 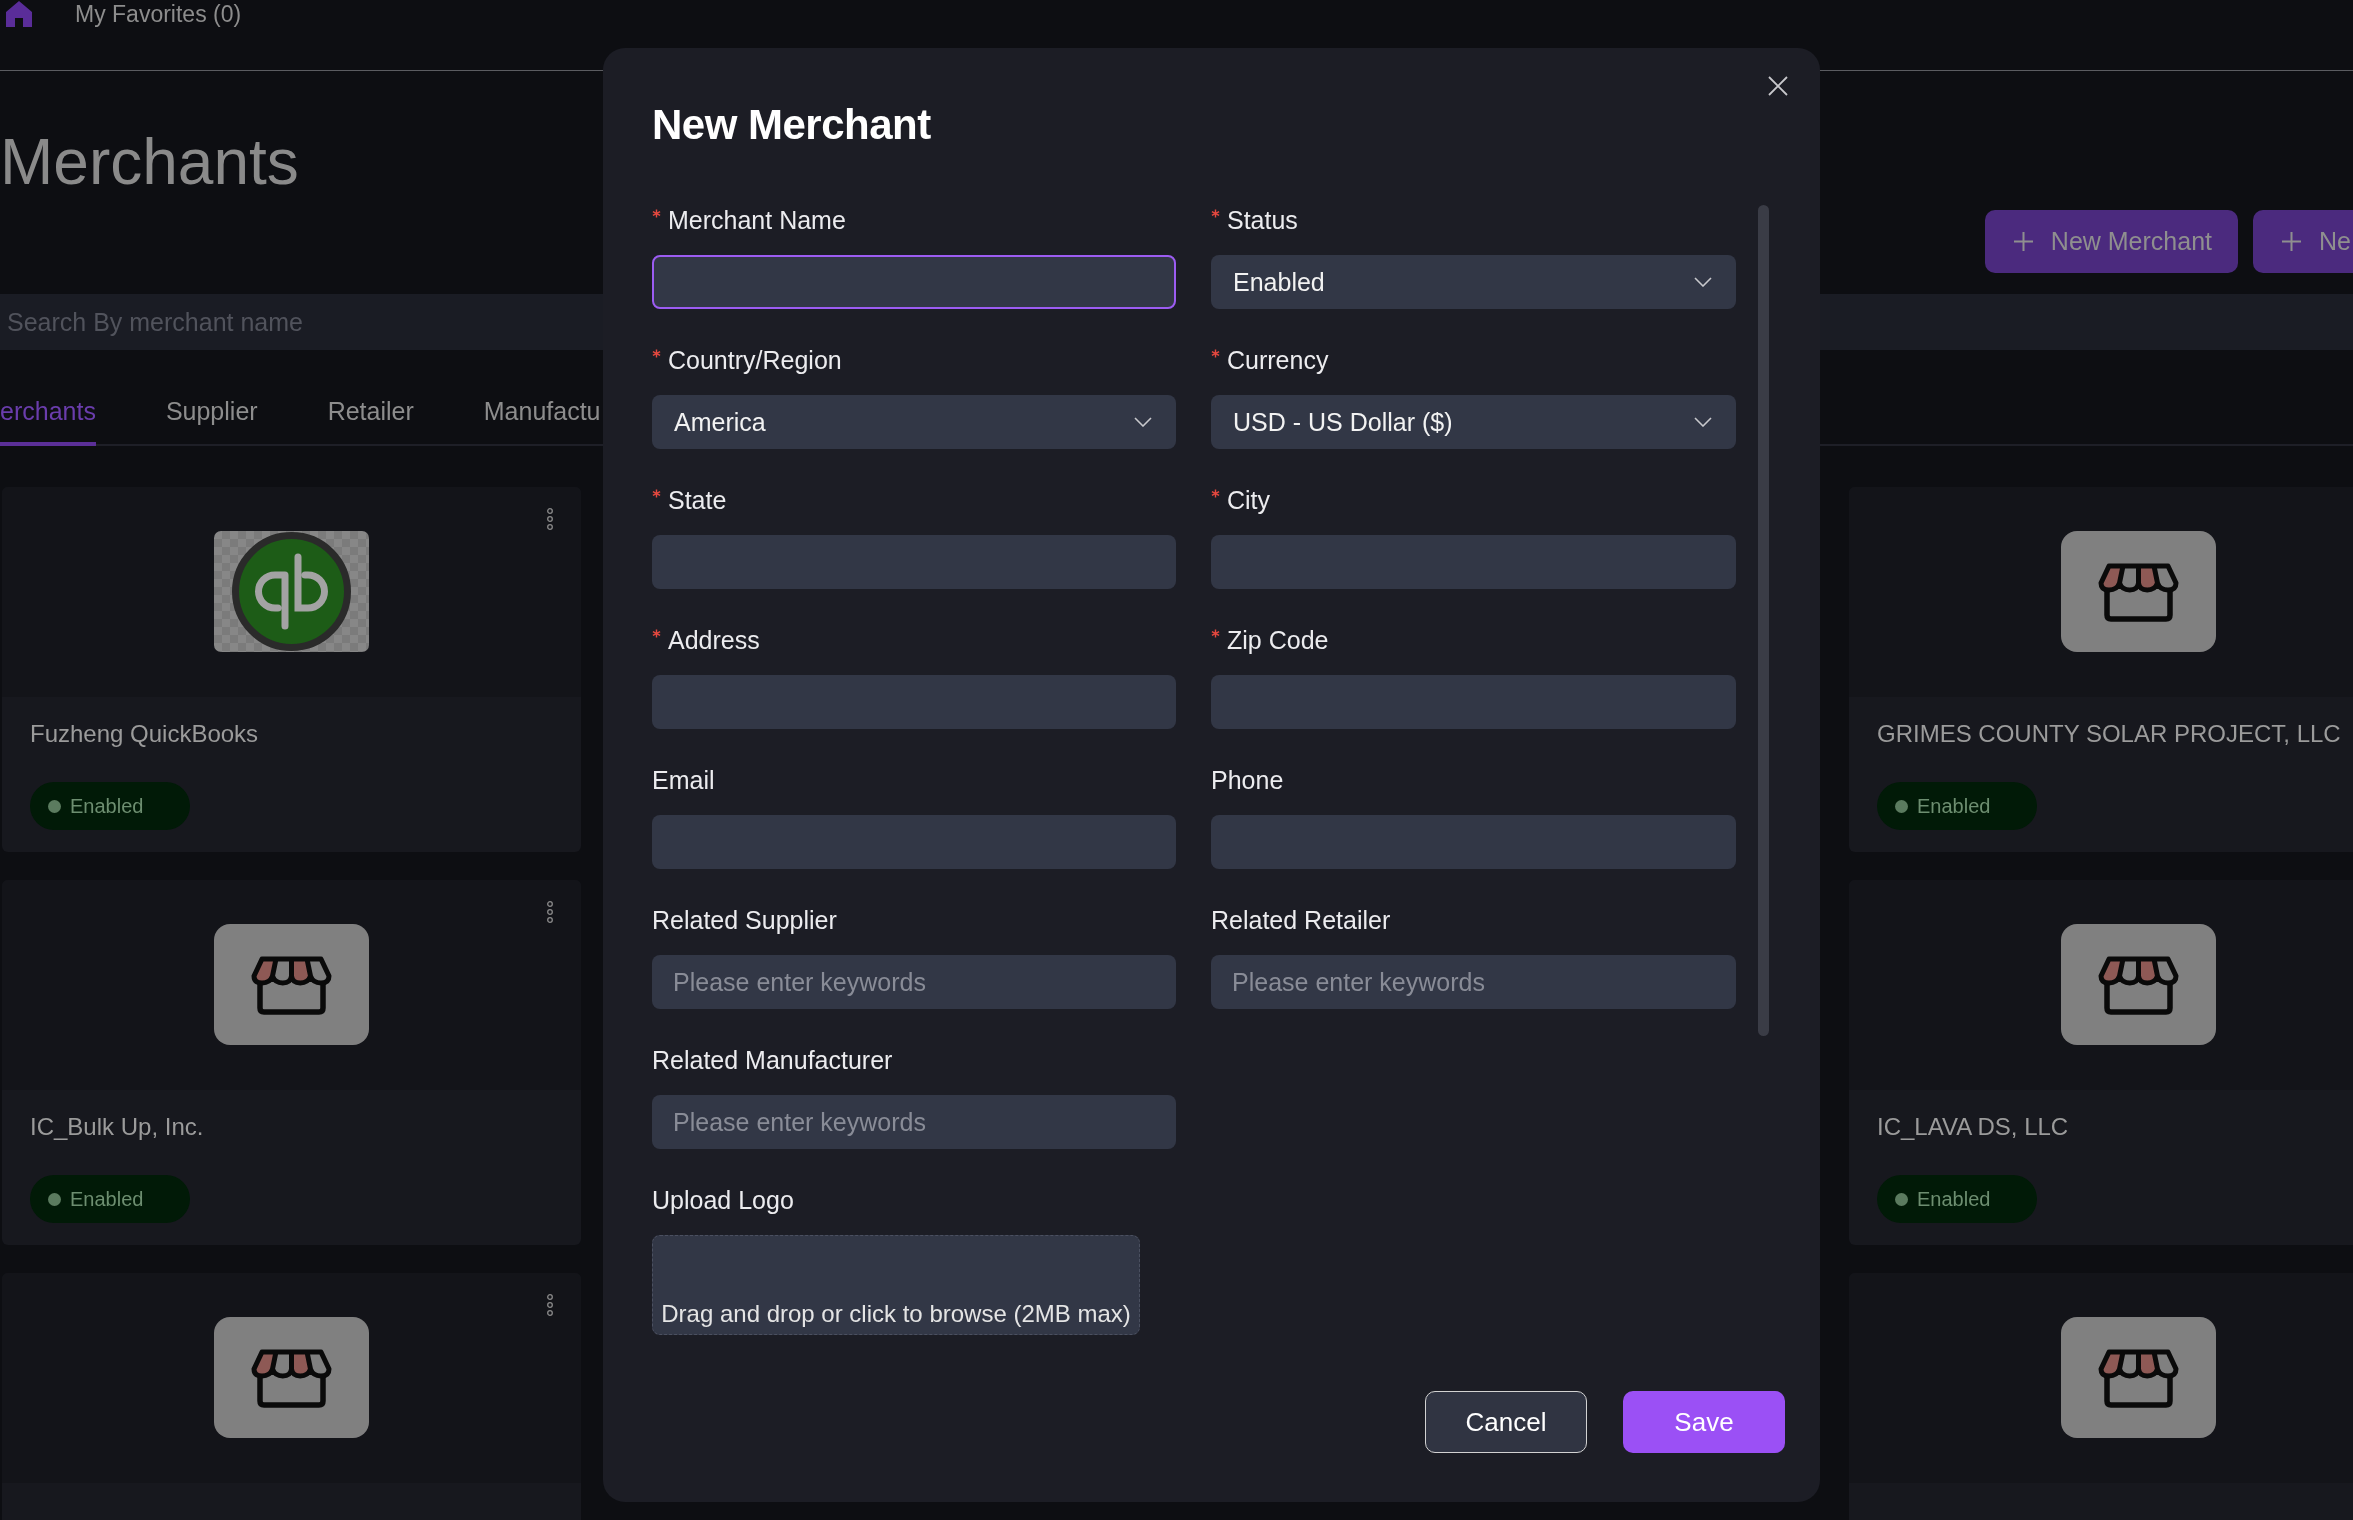 What do you see at coordinates (723, 1200) in the screenshot?
I see `field-label: Upload Logo` at bounding box center [723, 1200].